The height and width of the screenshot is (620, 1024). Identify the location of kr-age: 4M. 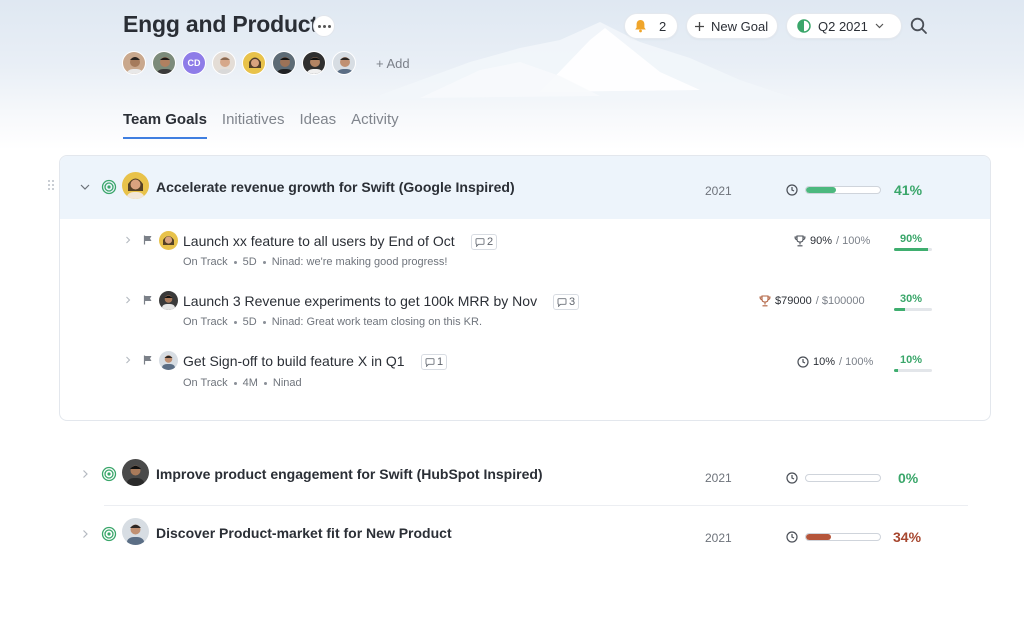
(250, 383).